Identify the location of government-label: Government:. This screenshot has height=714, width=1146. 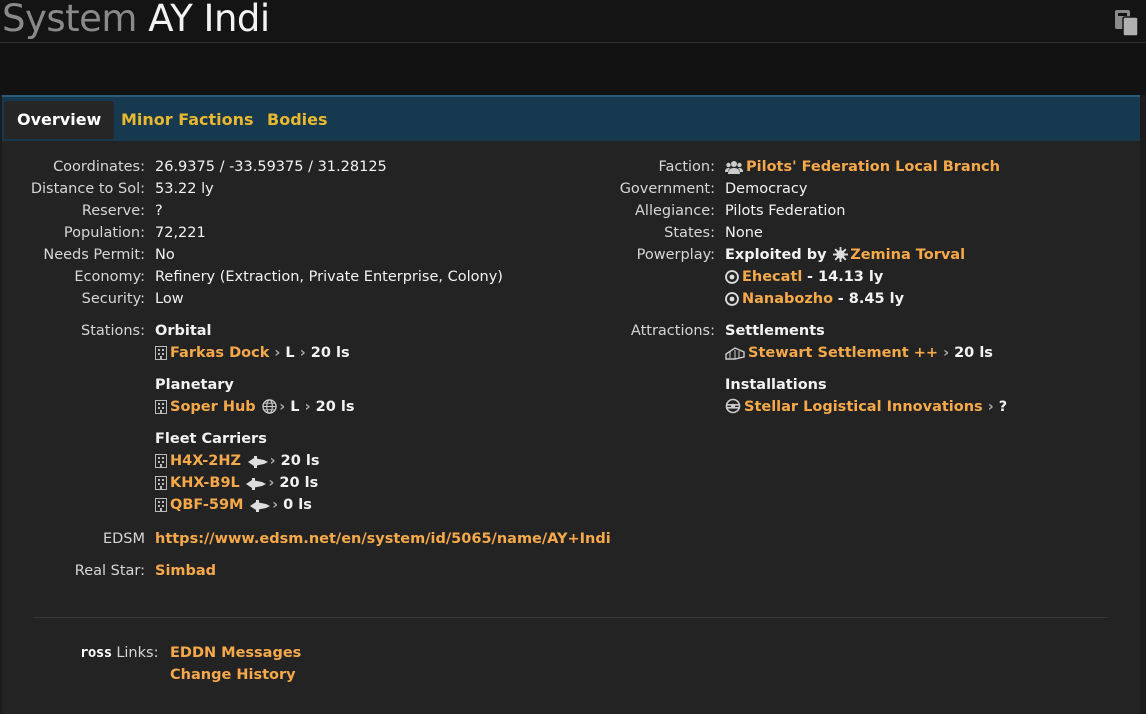
(667, 189).